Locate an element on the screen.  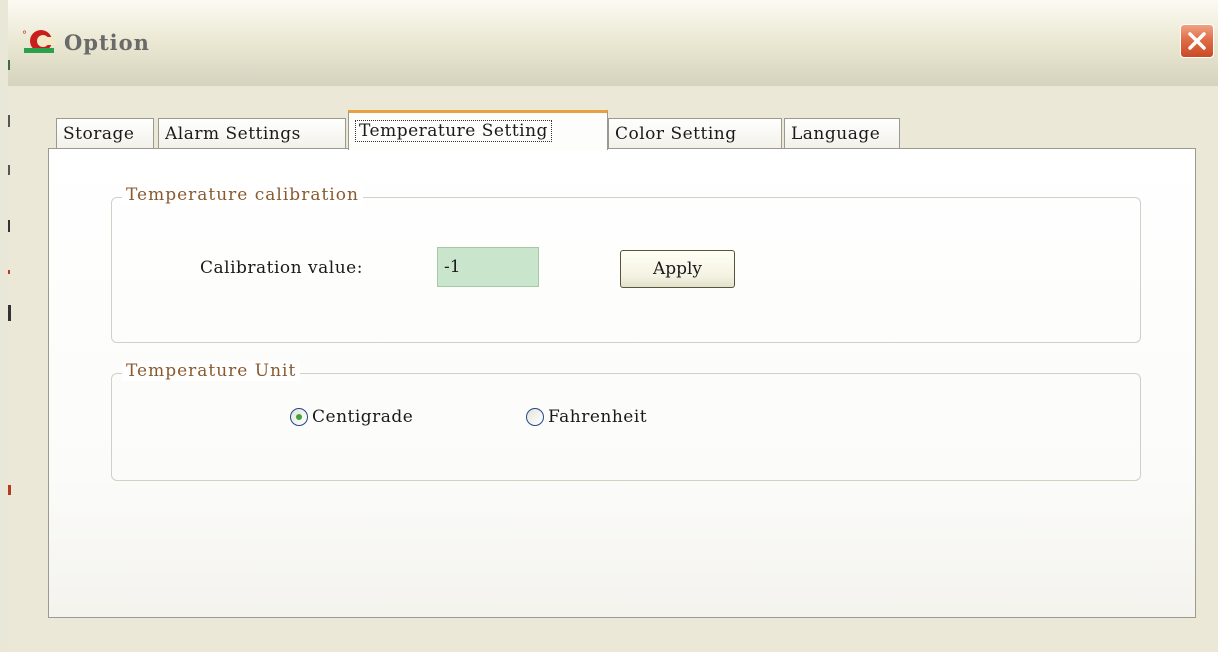
tab-language: Language is located at coordinates (842, 133).